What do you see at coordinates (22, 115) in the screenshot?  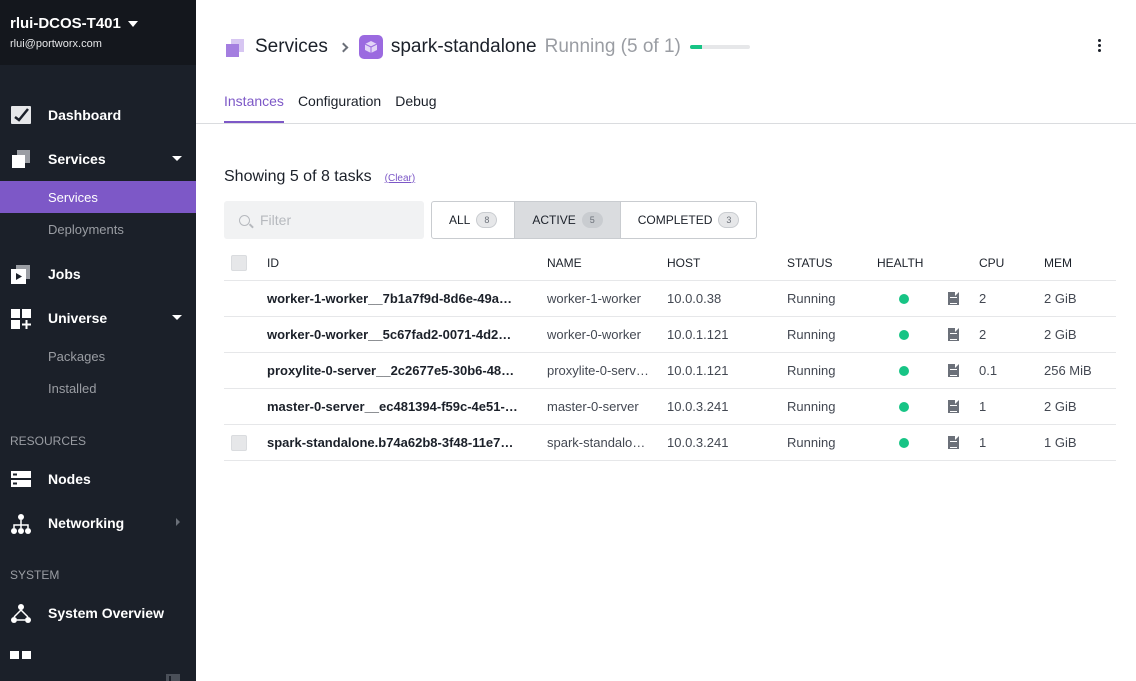 I see `dashboard-icon` at bounding box center [22, 115].